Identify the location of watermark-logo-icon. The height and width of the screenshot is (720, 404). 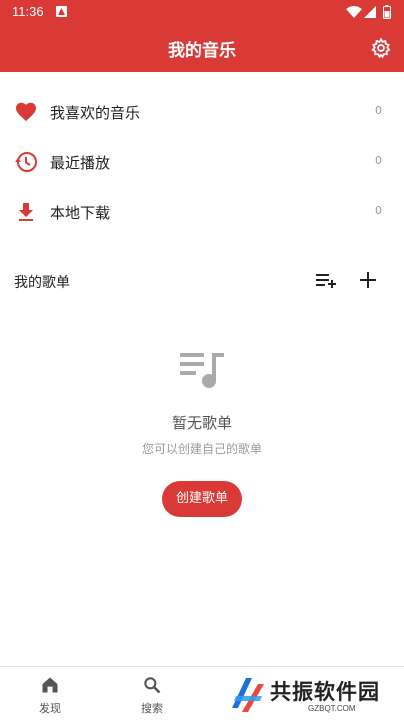
(248, 695).